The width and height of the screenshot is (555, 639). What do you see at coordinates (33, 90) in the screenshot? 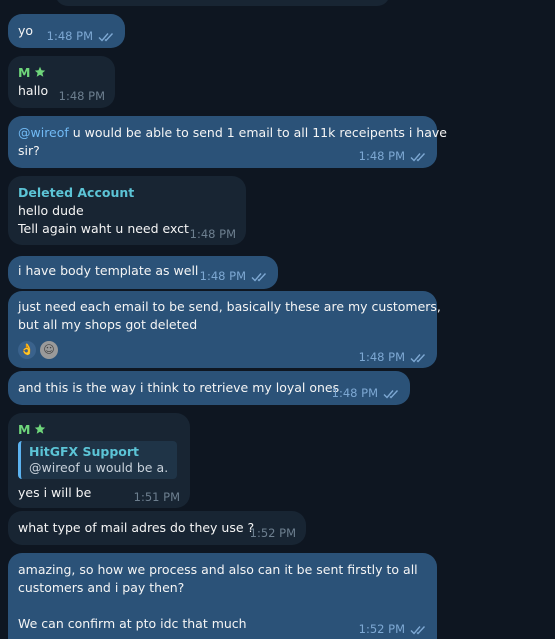
I see `message-text: hallo` at bounding box center [33, 90].